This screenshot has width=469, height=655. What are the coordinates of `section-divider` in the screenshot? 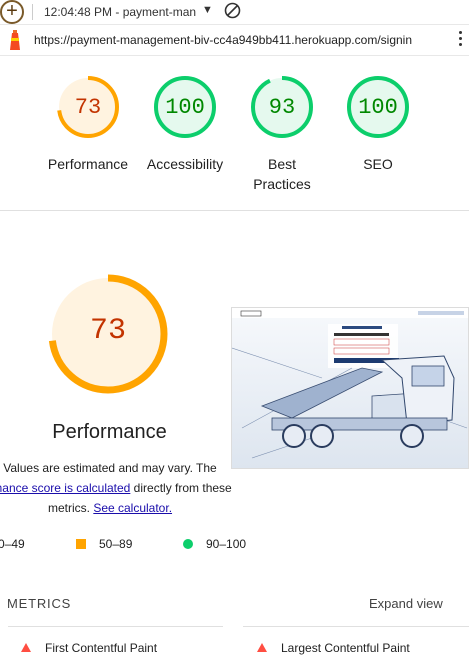 It's located at (234, 210).